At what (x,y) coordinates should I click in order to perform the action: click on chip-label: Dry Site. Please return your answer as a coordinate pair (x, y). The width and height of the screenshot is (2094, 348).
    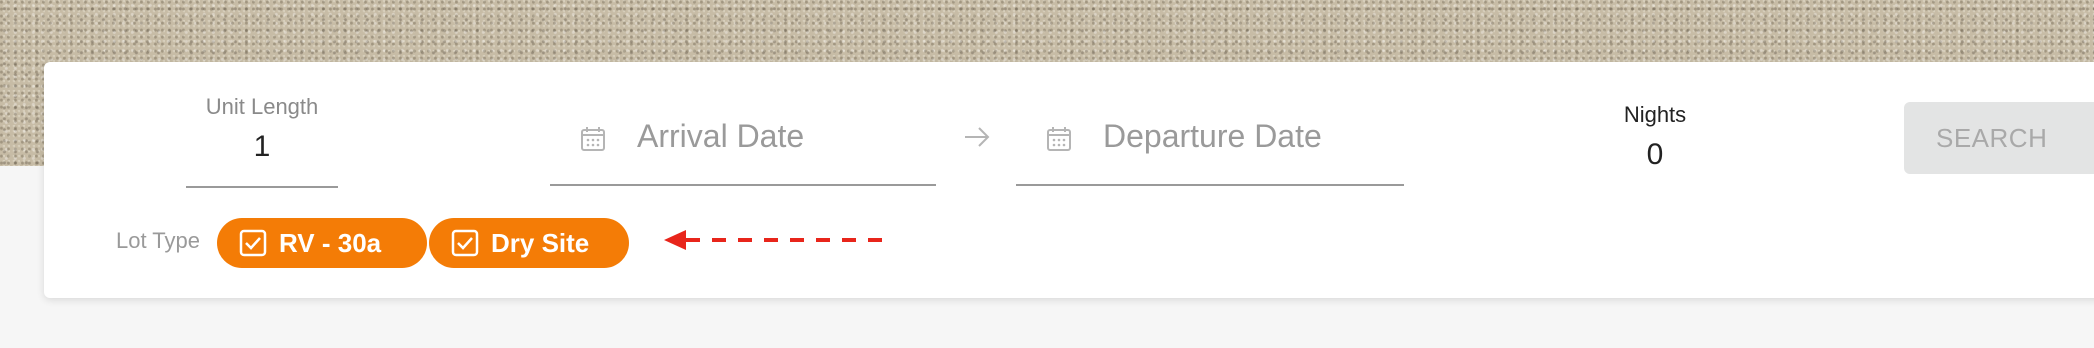
    Looking at the image, I should click on (540, 242).